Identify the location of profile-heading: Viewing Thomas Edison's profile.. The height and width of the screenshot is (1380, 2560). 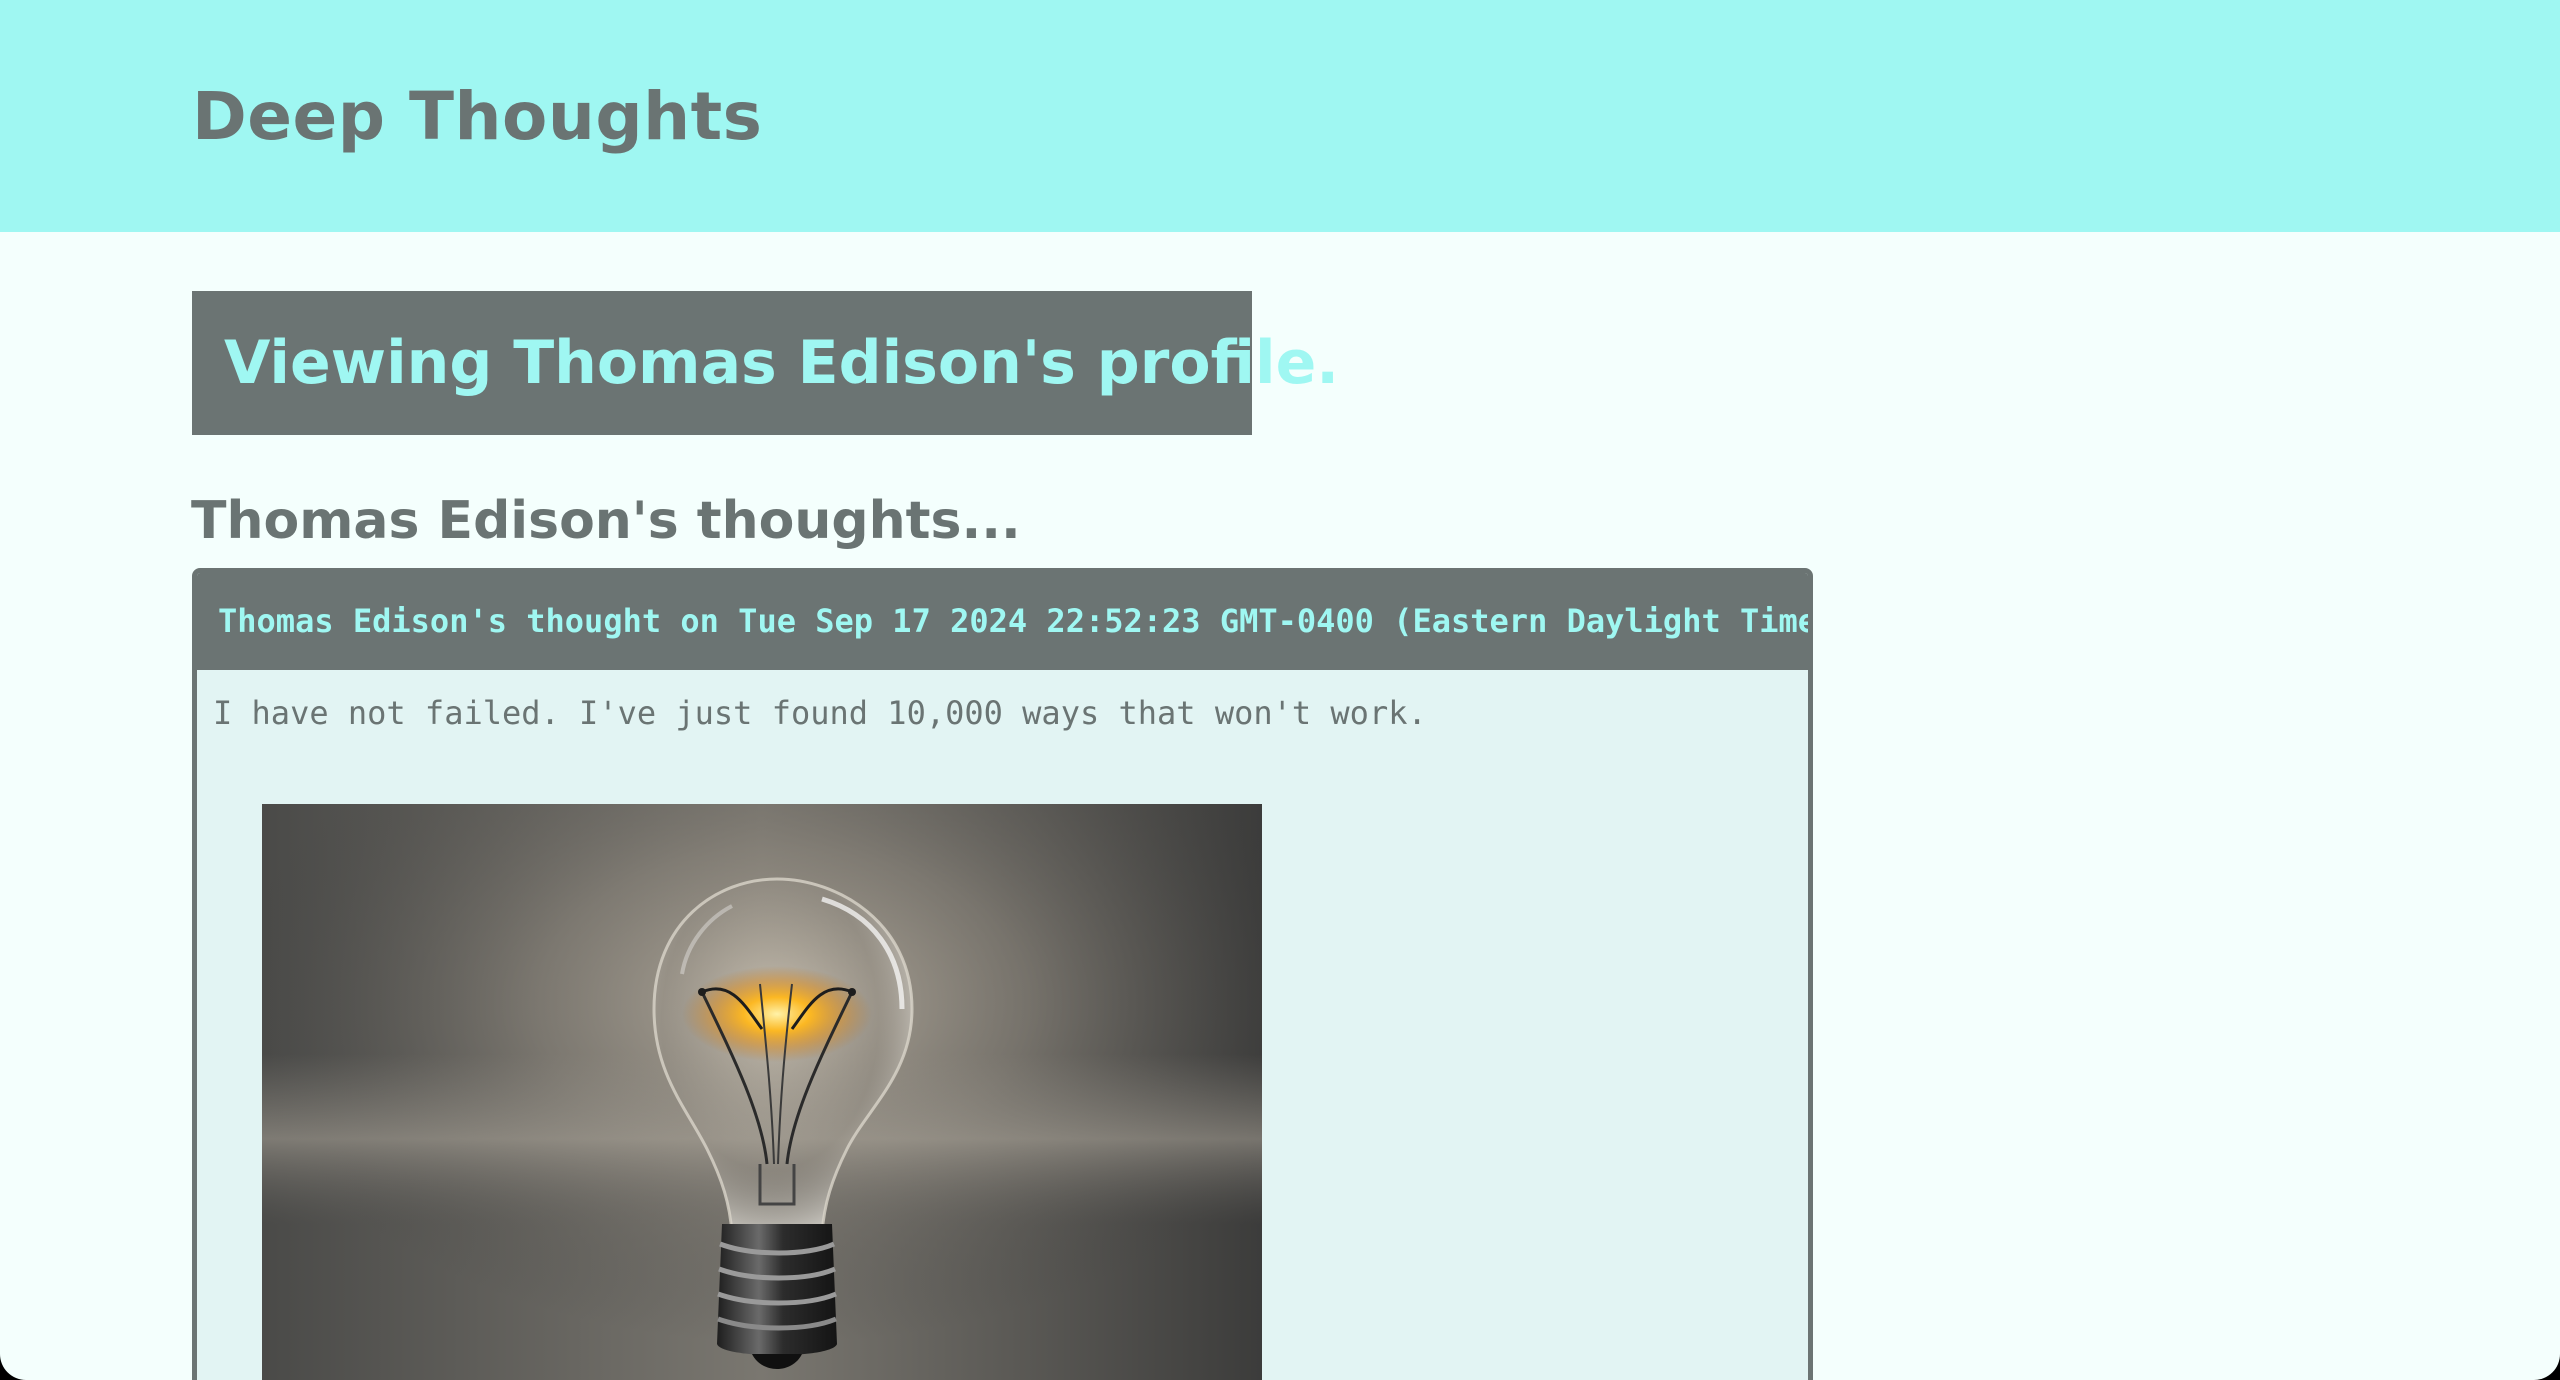
(782, 363).